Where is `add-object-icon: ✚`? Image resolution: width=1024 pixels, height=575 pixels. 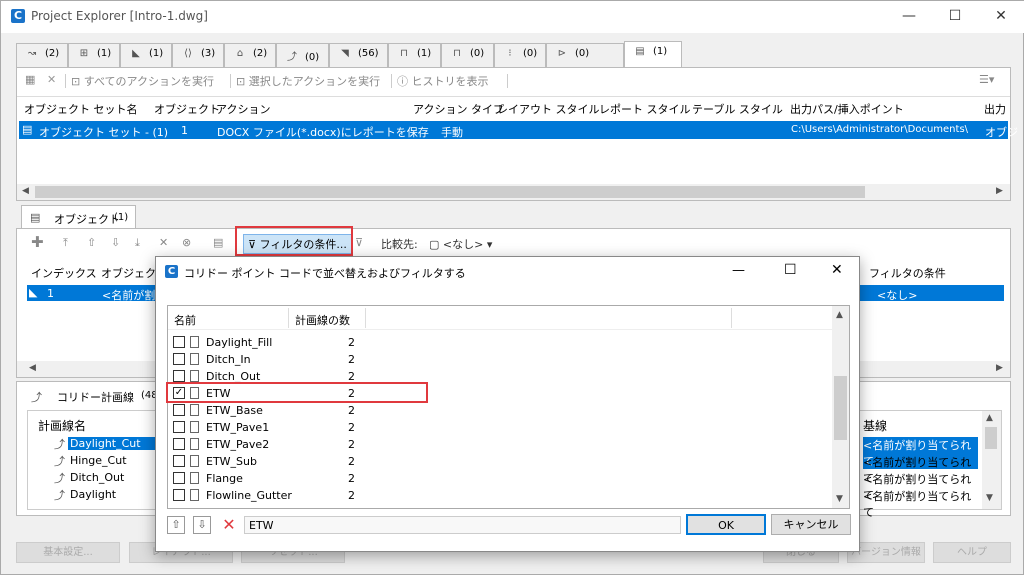
add-object-icon: ✚ is located at coordinates (37, 242).